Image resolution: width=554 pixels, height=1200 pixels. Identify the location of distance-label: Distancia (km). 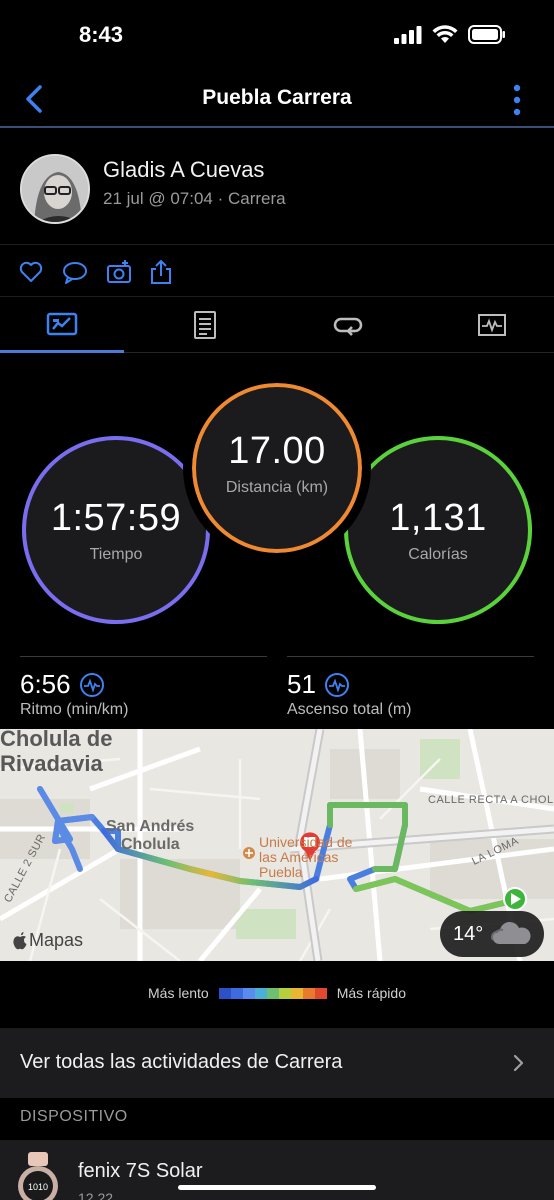
(277, 487).